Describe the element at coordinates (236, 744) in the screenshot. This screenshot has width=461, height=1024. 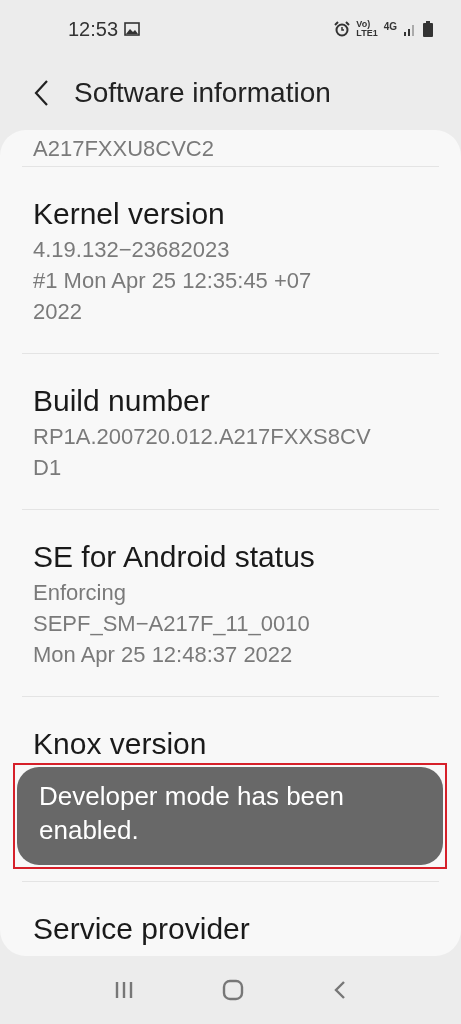
I see `section-title: Knox version` at that location.